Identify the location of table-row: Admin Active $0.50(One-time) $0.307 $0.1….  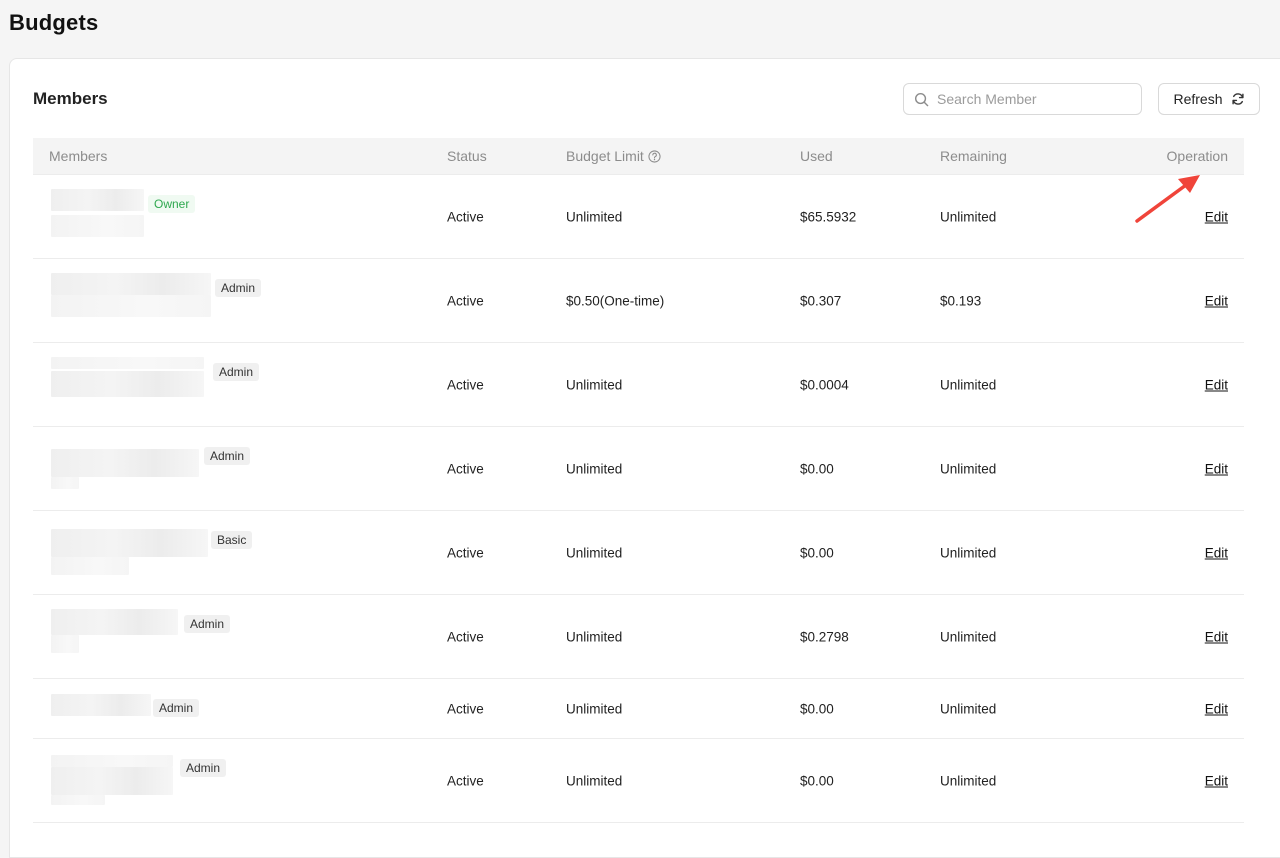
(638, 301).